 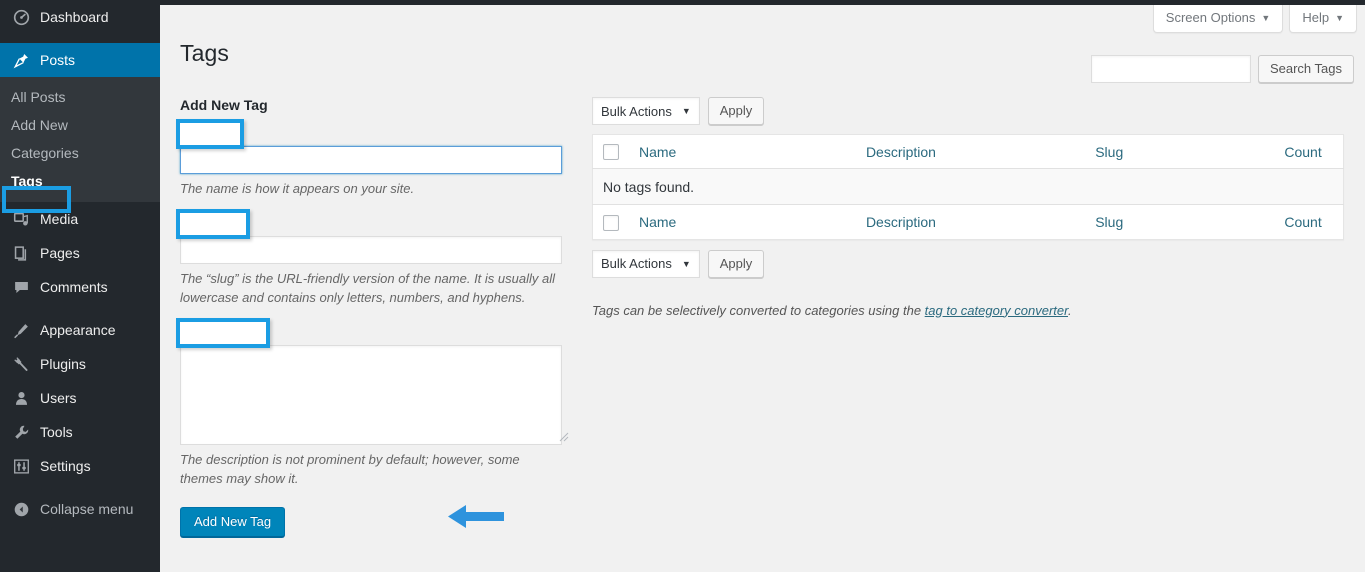 What do you see at coordinates (1180, 222) in the screenshot?
I see `column-footer-slug: Slug` at bounding box center [1180, 222].